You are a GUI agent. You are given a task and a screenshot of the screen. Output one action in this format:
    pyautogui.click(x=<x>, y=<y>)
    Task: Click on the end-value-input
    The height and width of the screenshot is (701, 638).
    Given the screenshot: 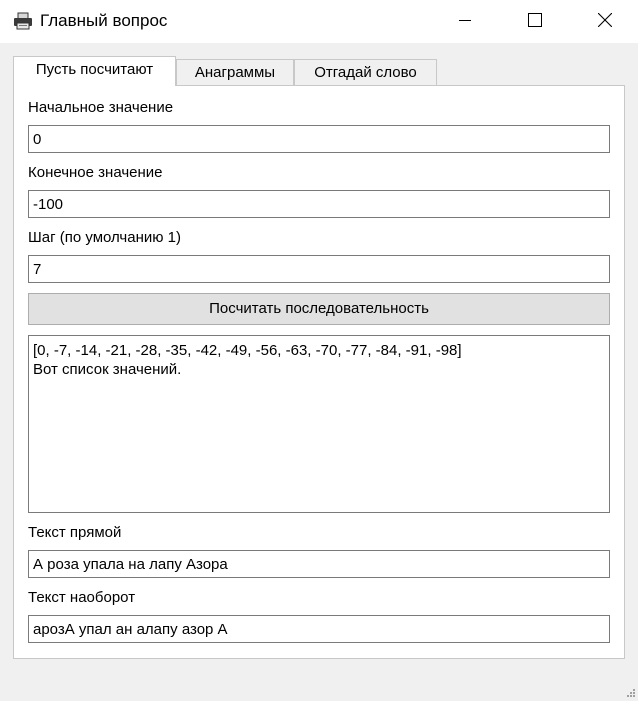 What is the action you would take?
    pyautogui.click(x=319, y=204)
    